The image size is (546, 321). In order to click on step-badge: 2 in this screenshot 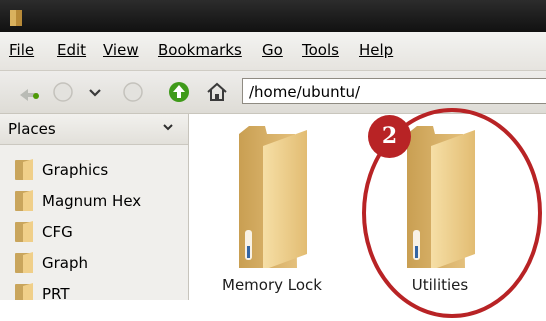, I will do `click(389, 136)`.